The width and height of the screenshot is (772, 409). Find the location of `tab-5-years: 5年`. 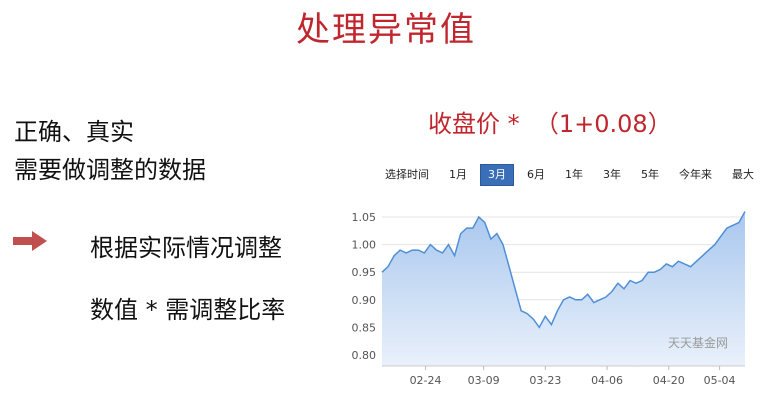

tab-5-years: 5年 is located at coordinates (650, 175).